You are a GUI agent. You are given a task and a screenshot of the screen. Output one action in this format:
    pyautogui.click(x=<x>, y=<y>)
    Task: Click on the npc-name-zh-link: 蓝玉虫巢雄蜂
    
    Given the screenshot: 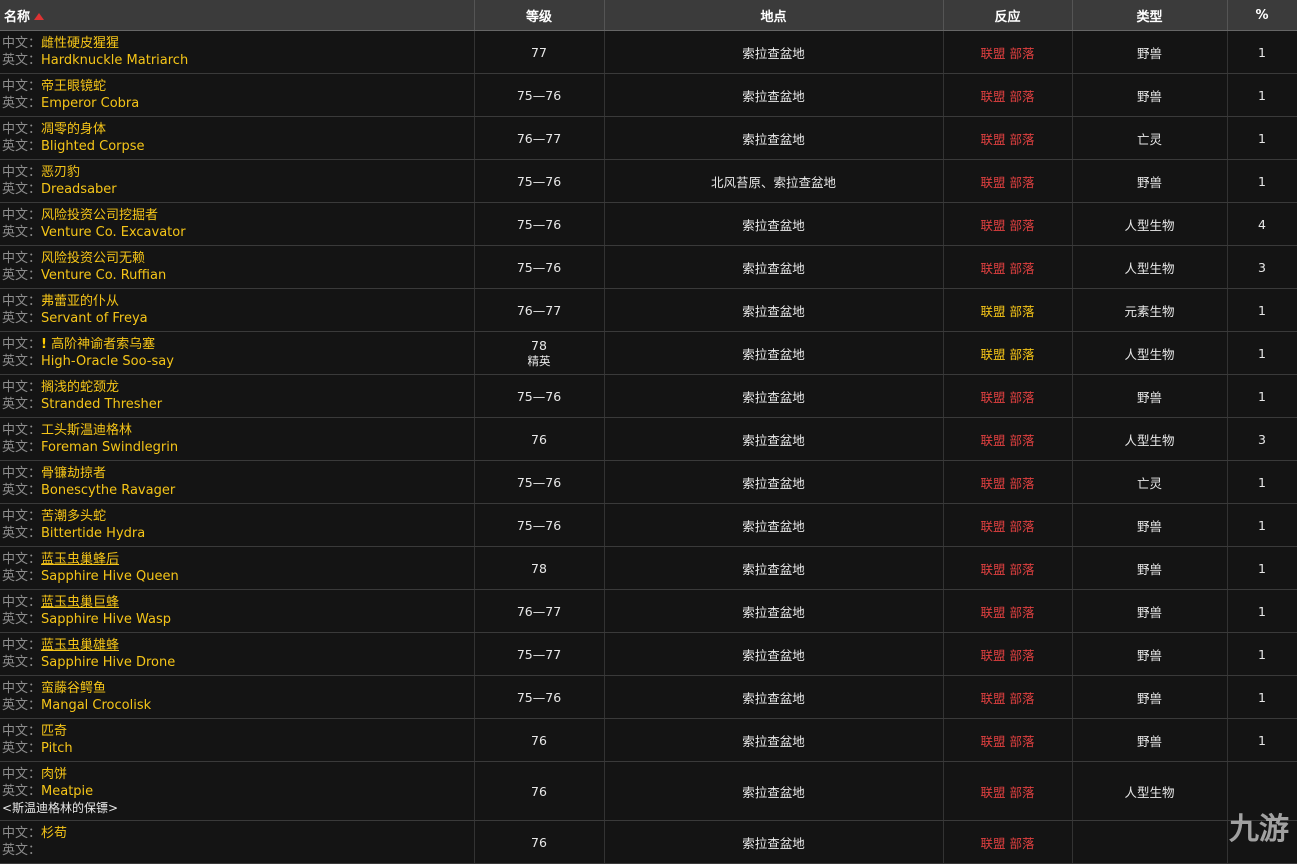 What is the action you would take?
    pyautogui.click(x=80, y=645)
    